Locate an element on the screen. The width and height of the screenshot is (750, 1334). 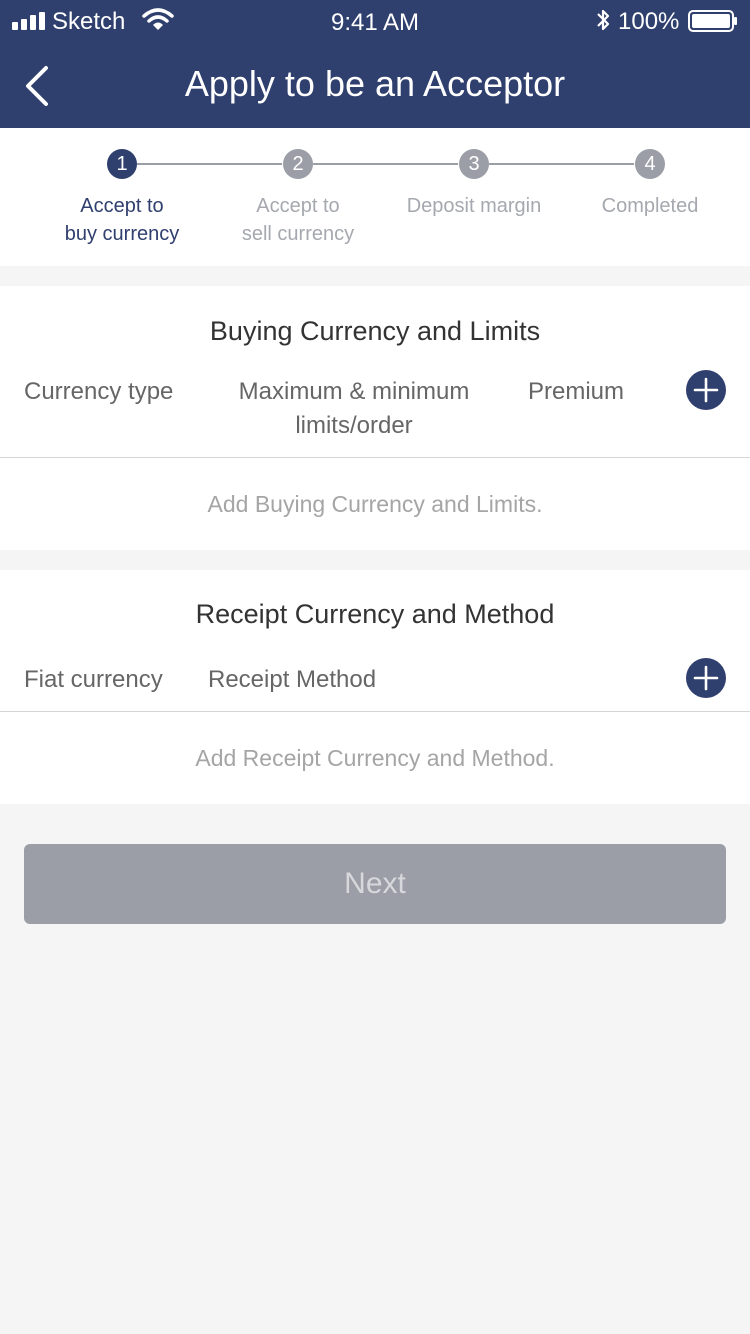
next-button: Next is located at coordinates (375, 884).